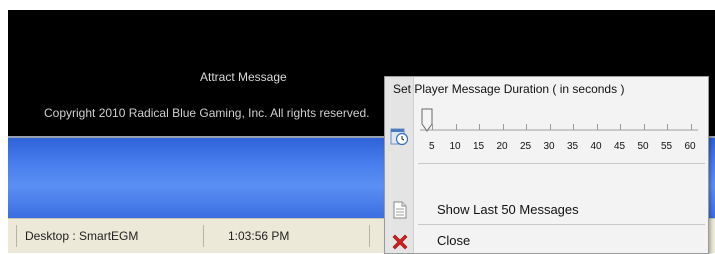  What do you see at coordinates (643, 146) in the screenshot?
I see `slider-tick-label: 50` at bounding box center [643, 146].